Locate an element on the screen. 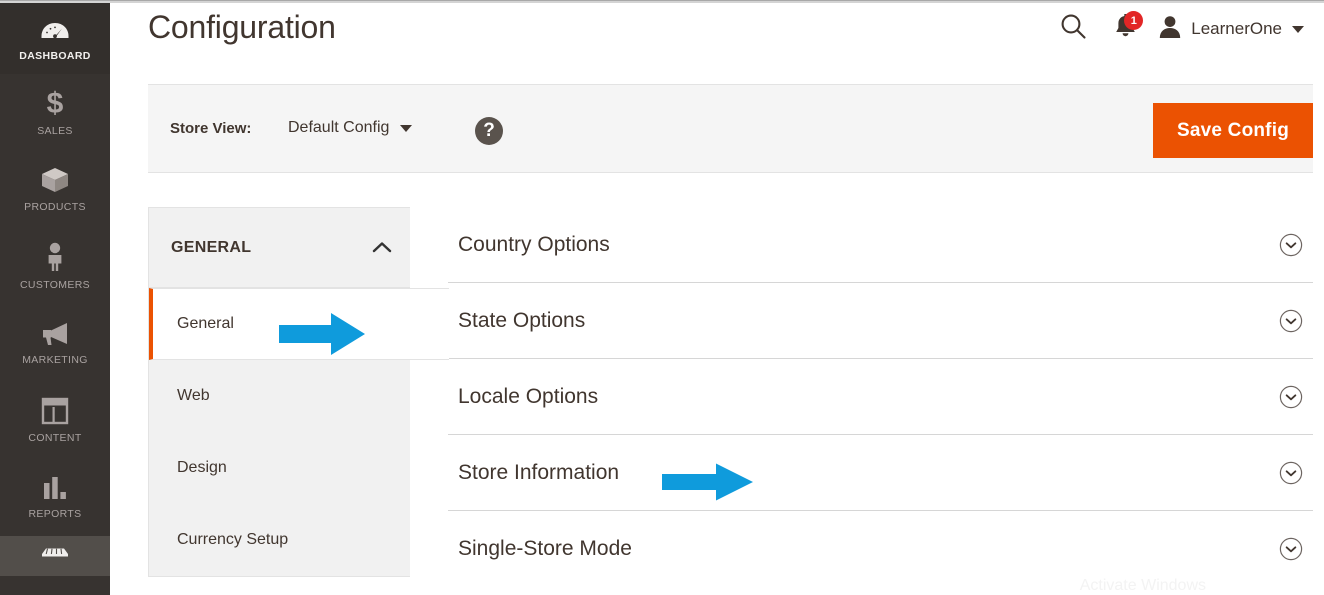 The height and width of the screenshot is (595, 1324). sidebar-item-label: SALES is located at coordinates (55, 131).